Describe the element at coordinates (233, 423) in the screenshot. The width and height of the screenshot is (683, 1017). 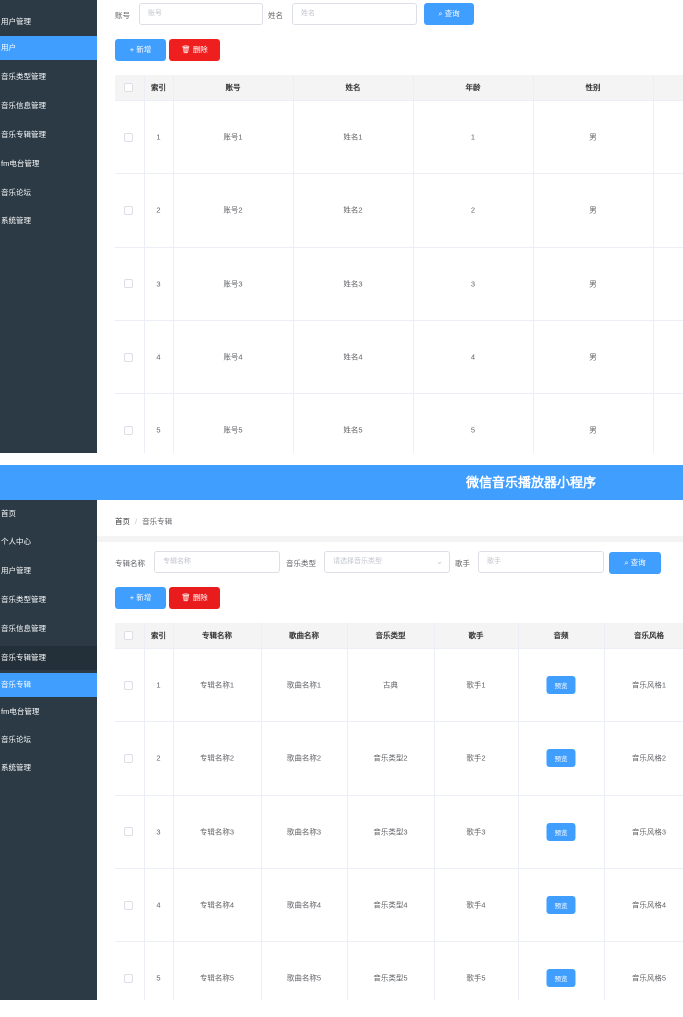
I see `cell-account: 账号5` at that location.